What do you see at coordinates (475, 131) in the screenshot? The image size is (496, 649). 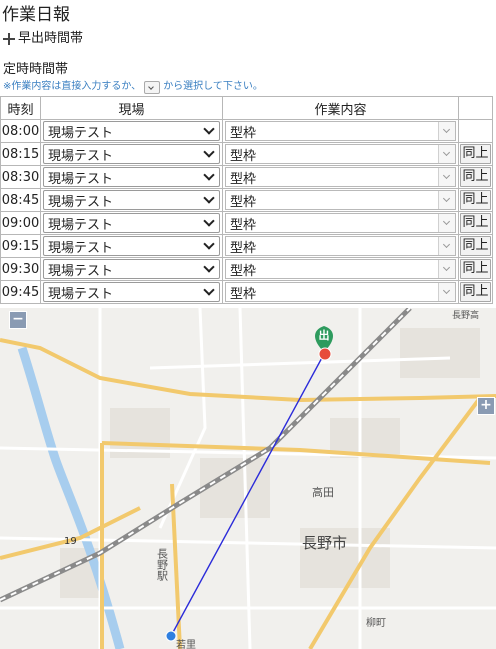 I see `same-cell` at bounding box center [475, 131].